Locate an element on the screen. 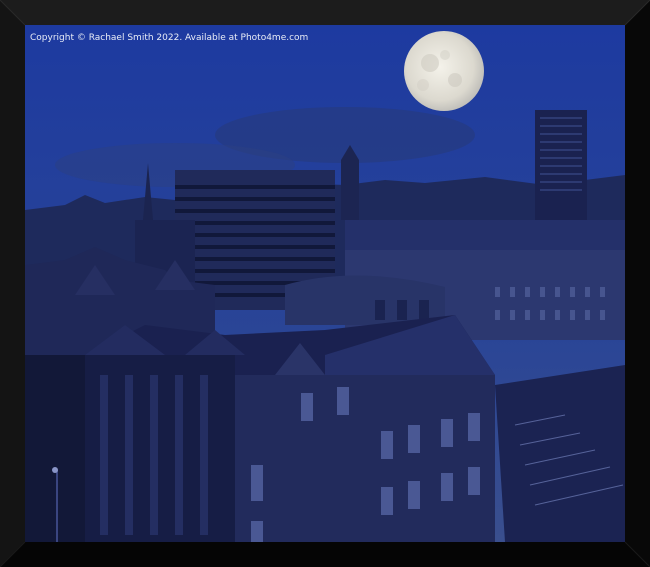 The height and width of the screenshot is (567, 650). tower is located at coordinates (350, 190).